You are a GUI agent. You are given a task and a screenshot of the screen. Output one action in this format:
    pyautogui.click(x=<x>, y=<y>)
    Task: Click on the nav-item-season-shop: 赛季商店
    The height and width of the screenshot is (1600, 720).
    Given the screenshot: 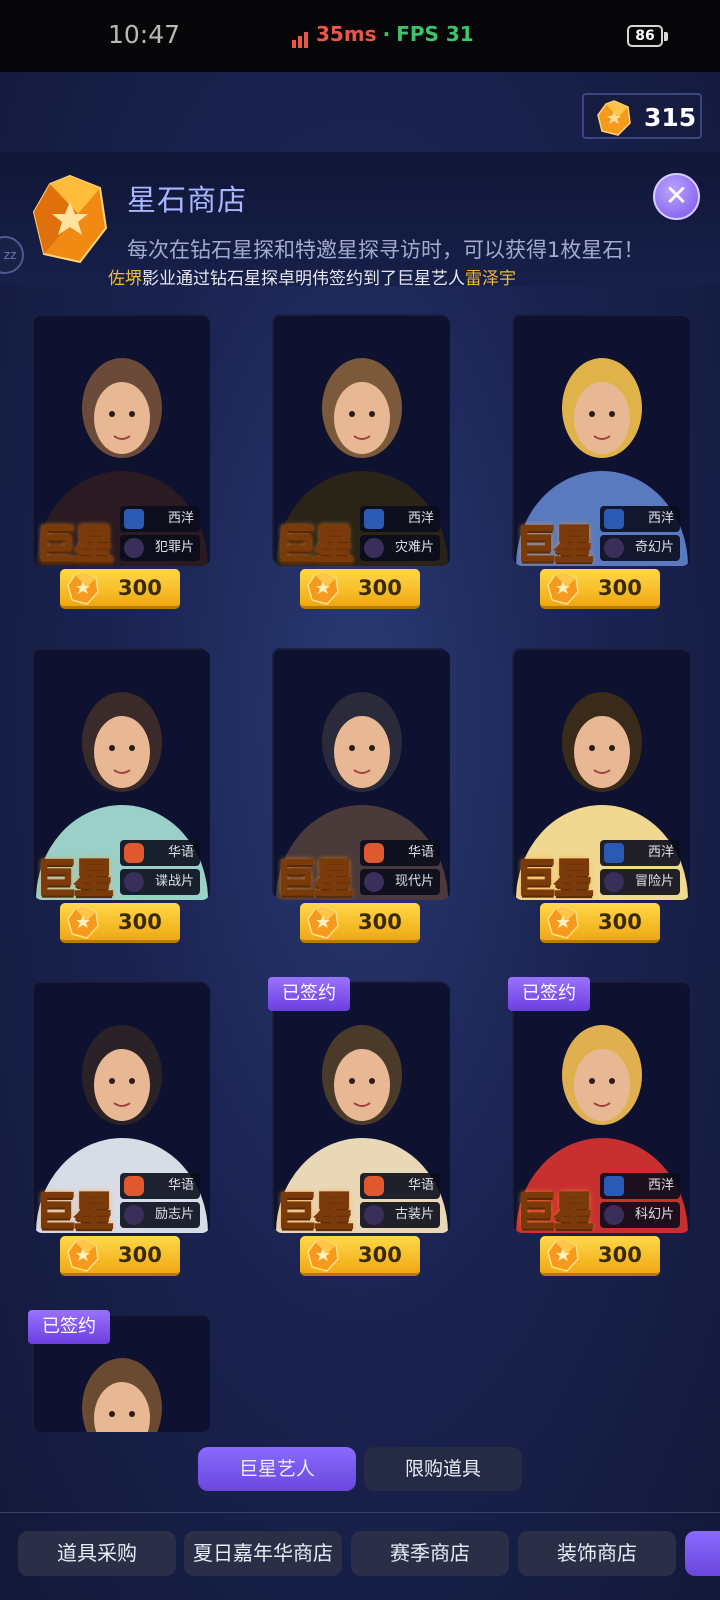 What is the action you would take?
    pyautogui.click(x=430, y=1553)
    